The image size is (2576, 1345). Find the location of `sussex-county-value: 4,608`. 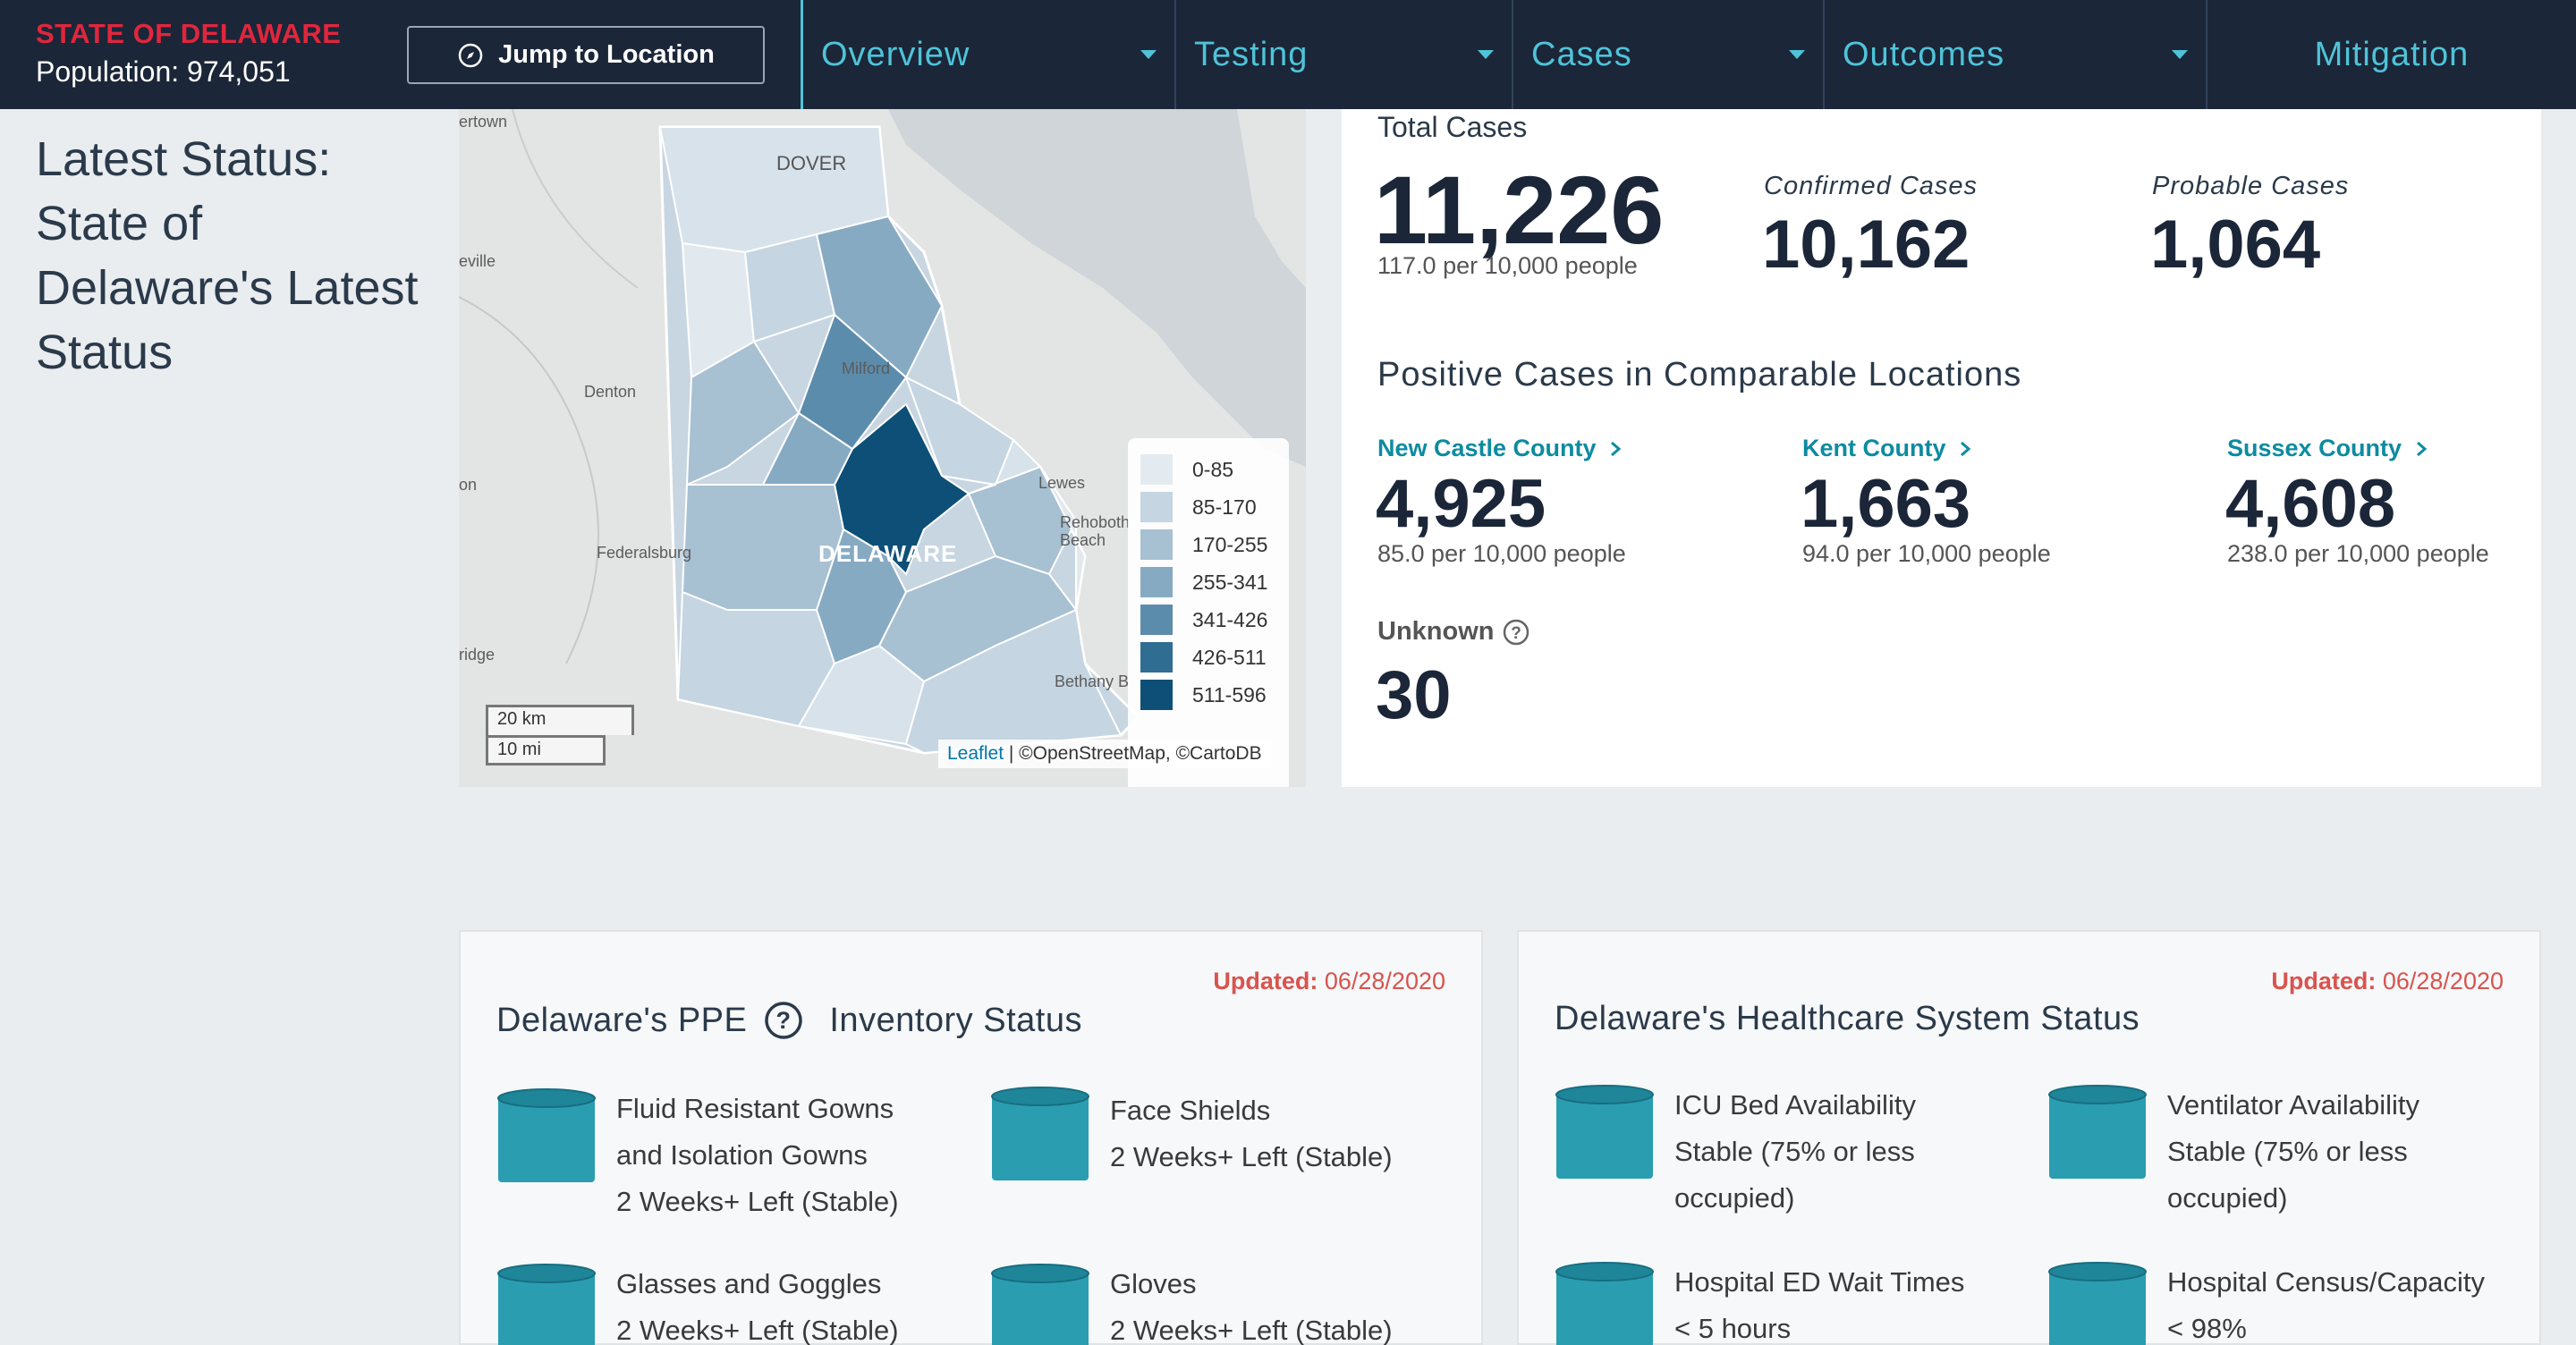

sussex-county-value: 4,608 is located at coordinates (2310, 504).